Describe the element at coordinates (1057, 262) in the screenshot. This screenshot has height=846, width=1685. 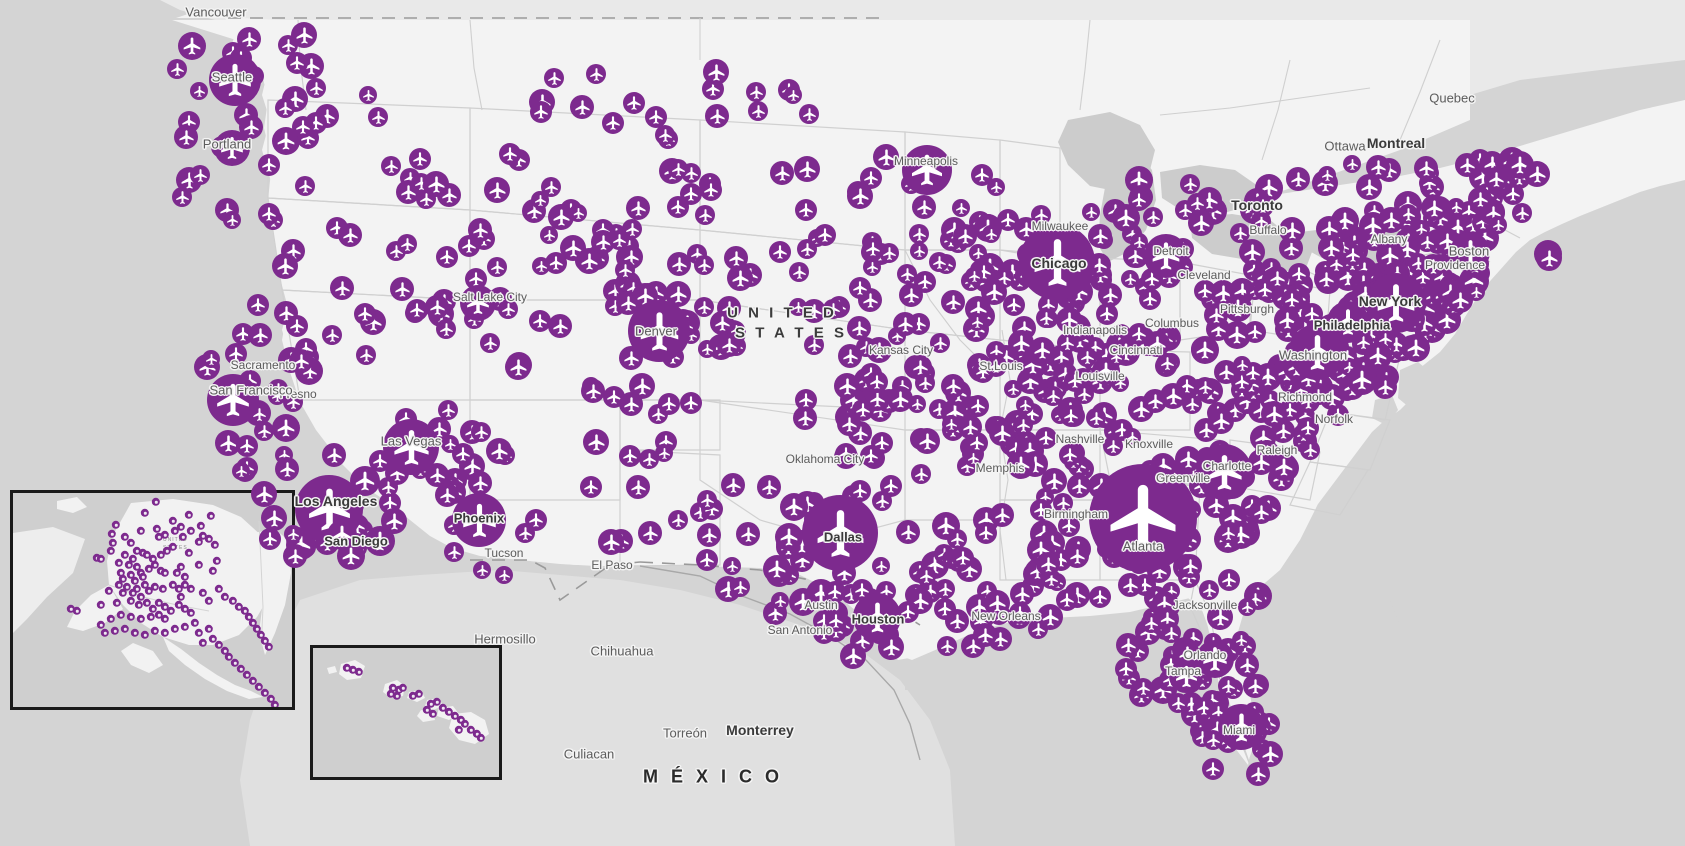
I see `airport-hub-marker-chicago` at that location.